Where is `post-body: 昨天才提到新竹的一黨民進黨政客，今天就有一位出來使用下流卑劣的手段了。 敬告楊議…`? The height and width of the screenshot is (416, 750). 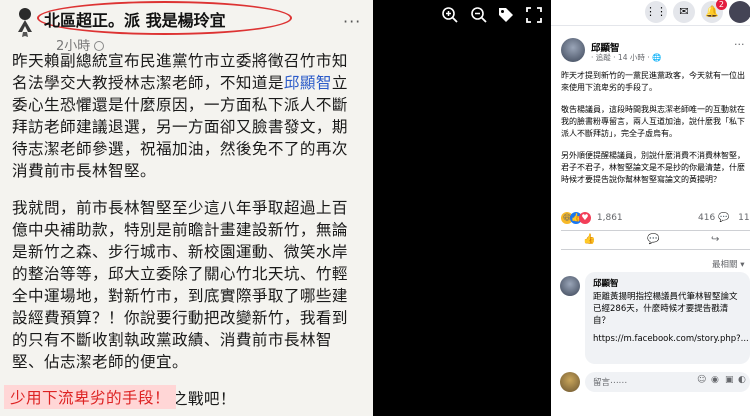 post-body: 昨天才提到新竹的一黨民進黨政客，今天就有一位出來使用下流卑劣的手段了。 敬告楊議… is located at coordinates (654, 133).